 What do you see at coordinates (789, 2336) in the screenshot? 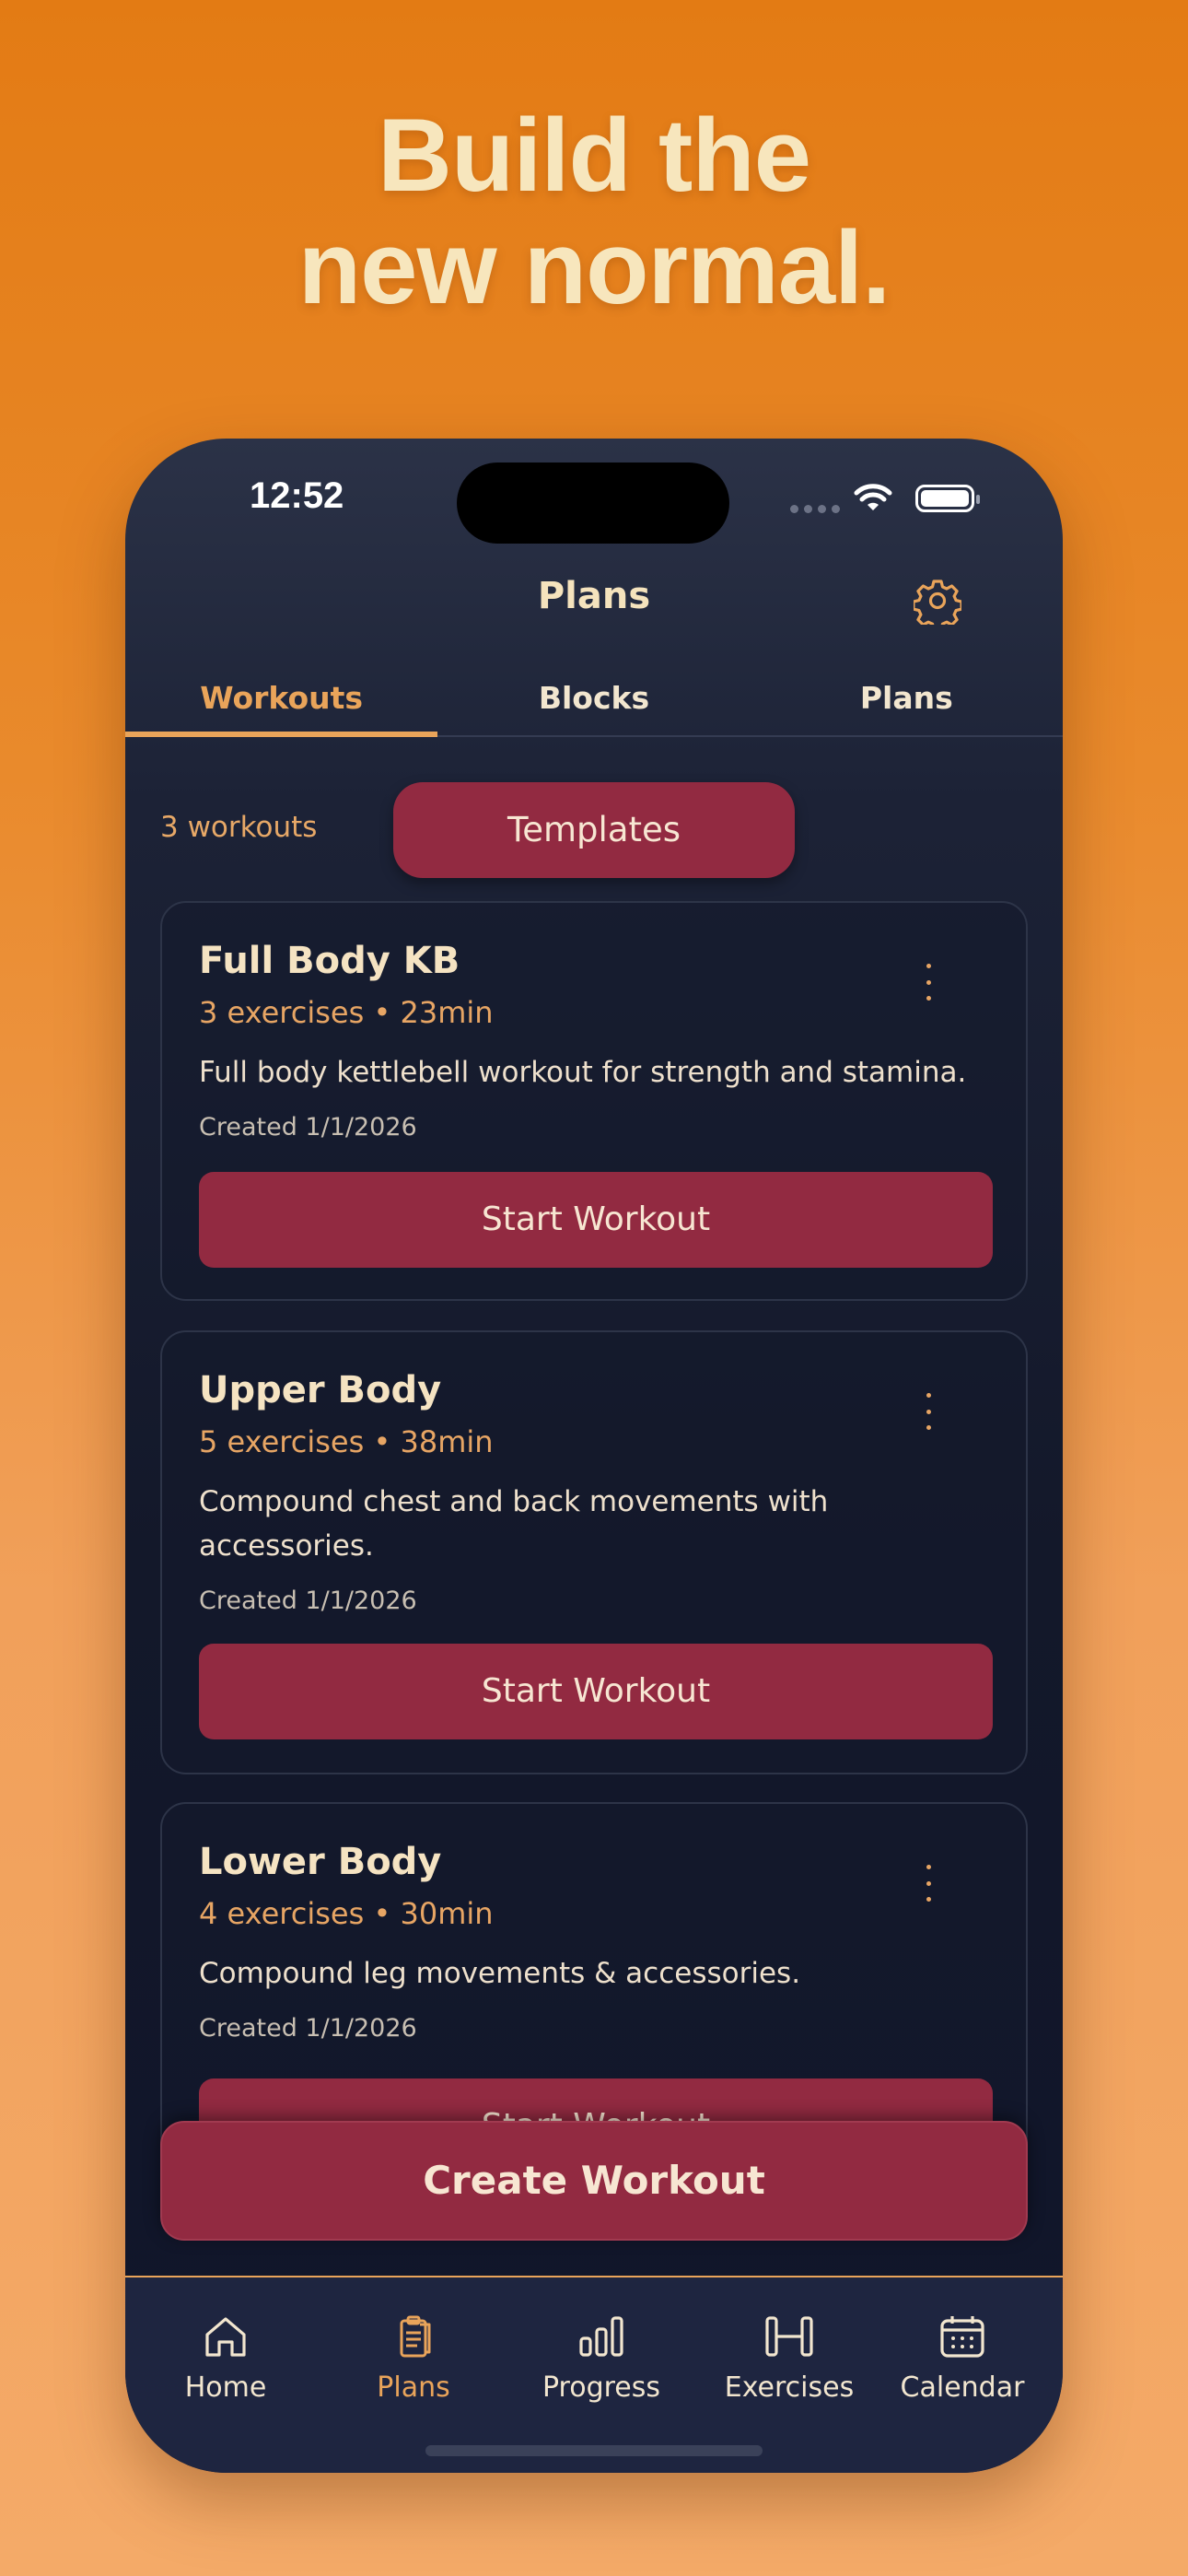
I see `dumbbell-icon` at bounding box center [789, 2336].